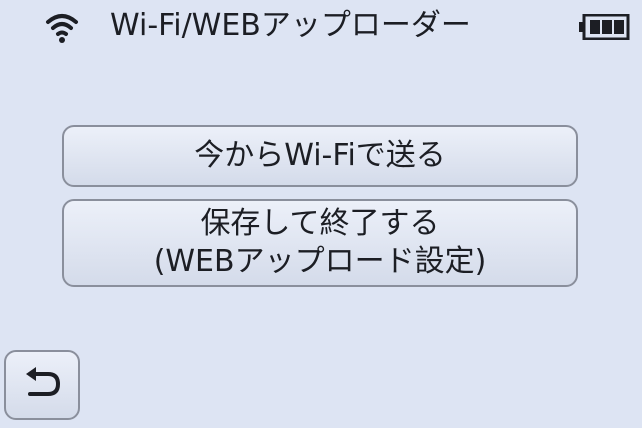  I want to click on header-bar: Wi-Fi/WEBアップローダー, so click(321, 31).